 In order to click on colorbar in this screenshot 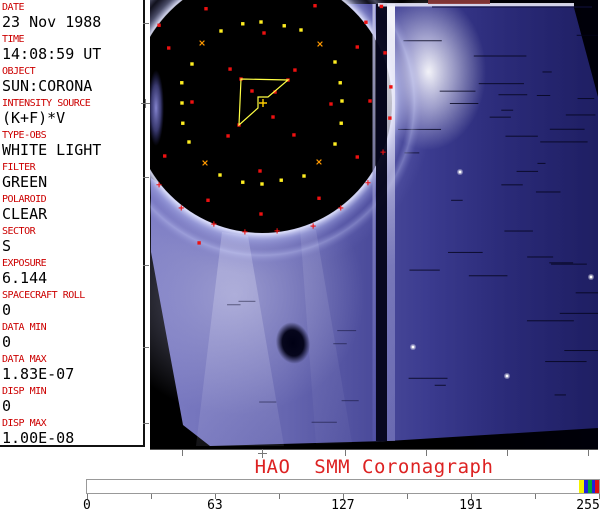, I will do `click(343, 486)`.